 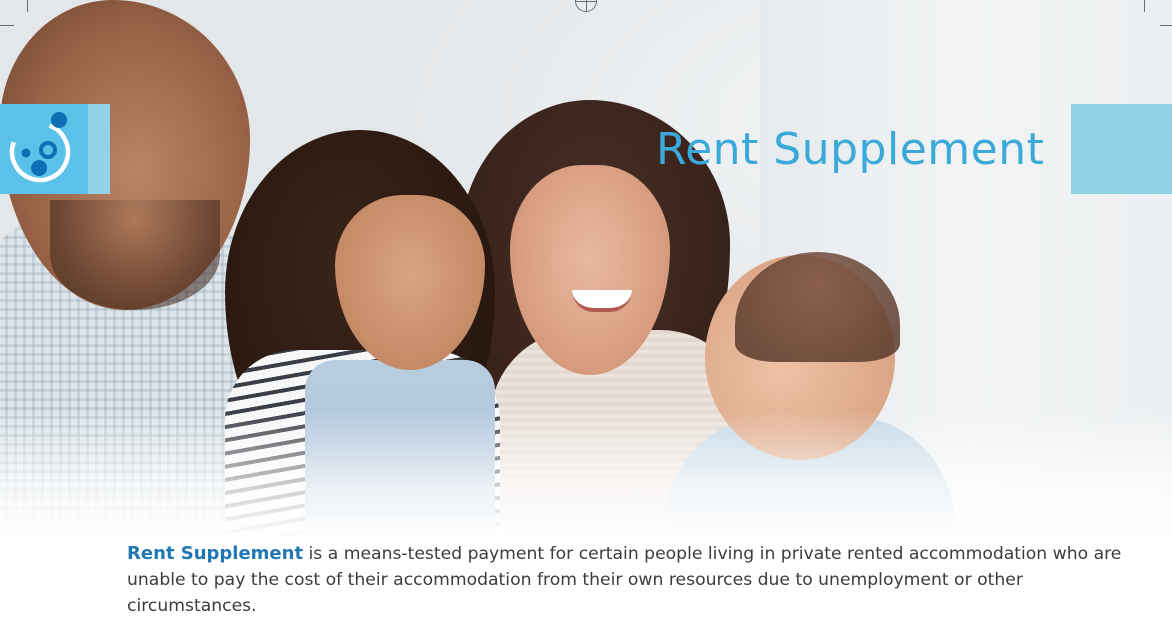 I want to click on father-beard, so click(x=135, y=255).